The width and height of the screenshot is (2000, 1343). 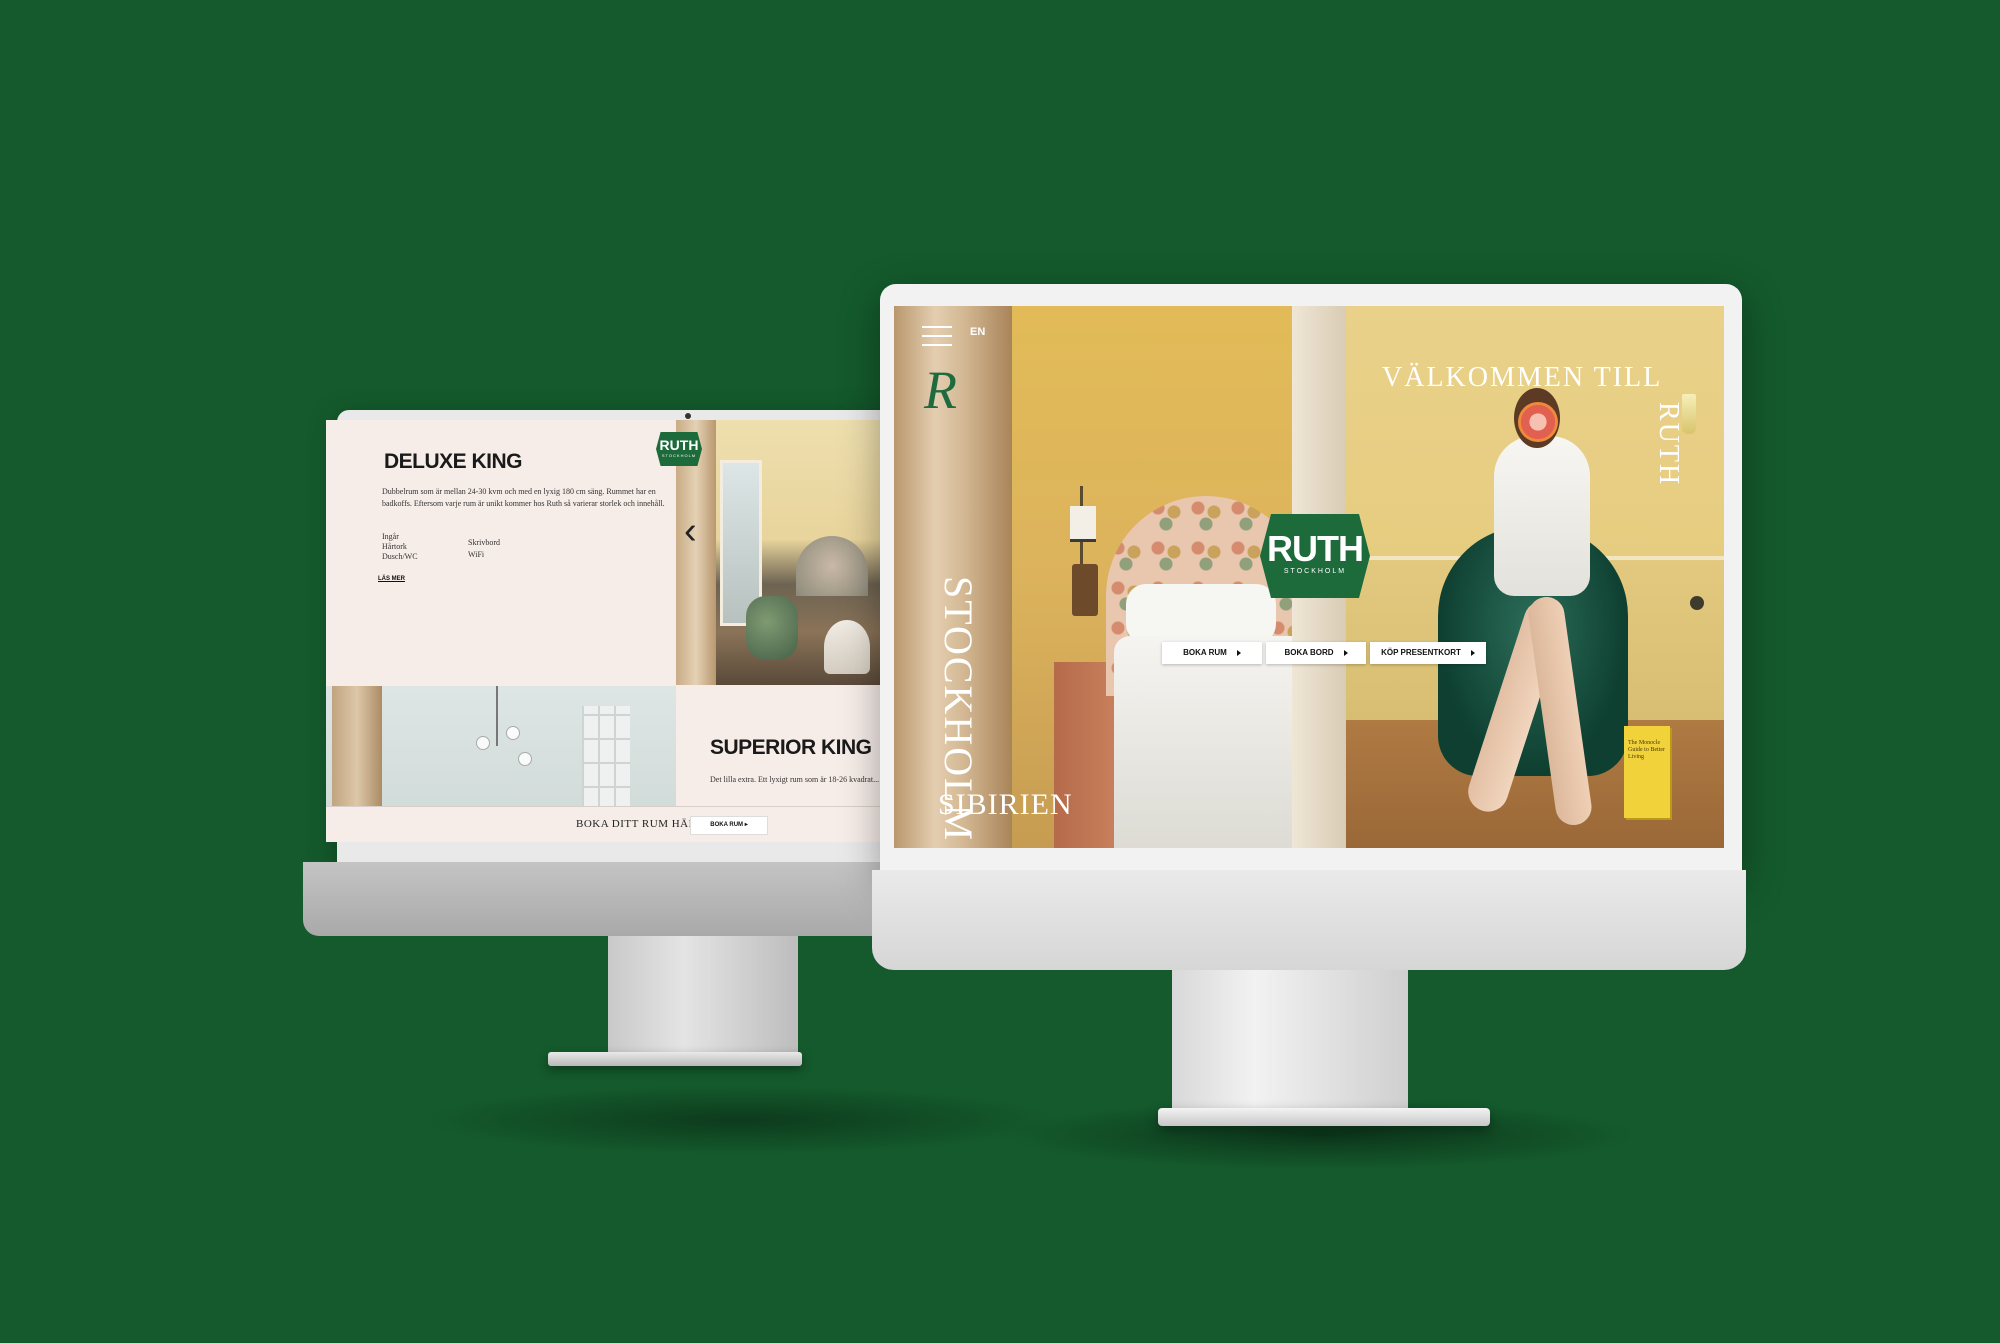 What do you see at coordinates (740, 1120) in the screenshot?
I see `back-monitor-shadow` at bounding box center [740, 1120].